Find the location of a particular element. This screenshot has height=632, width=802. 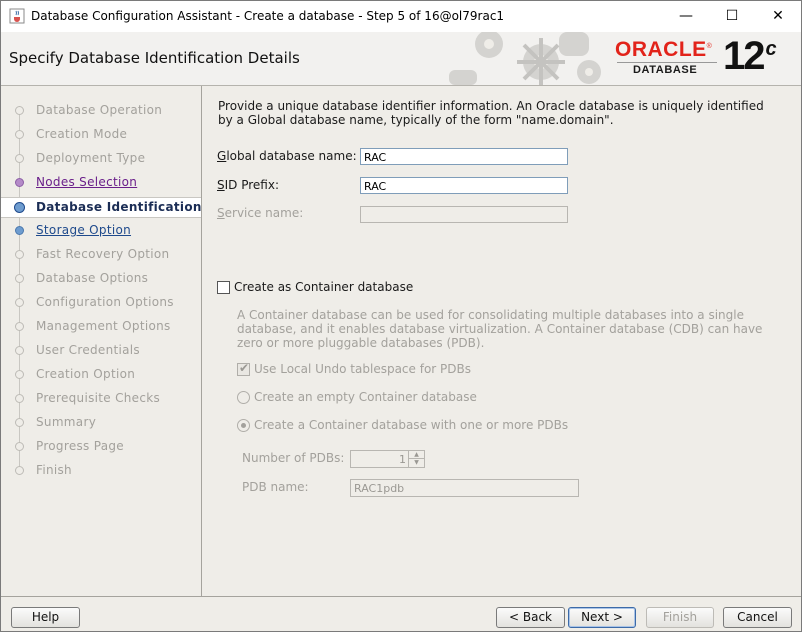

maximize-icon: ☐ is located at coordinates (732, 16).